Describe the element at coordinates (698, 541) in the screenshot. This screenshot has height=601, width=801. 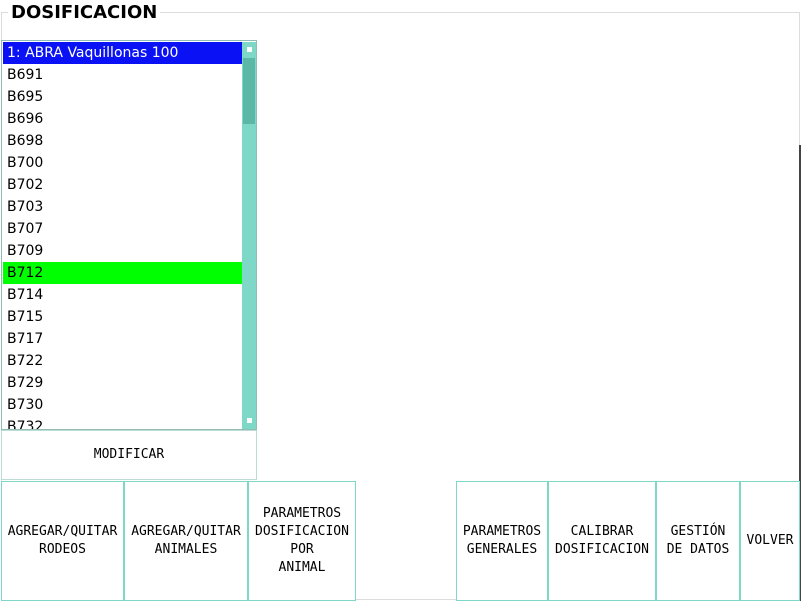
I see `gestion-de-datos-button: GESTIÓN DE DATOS` at that location.